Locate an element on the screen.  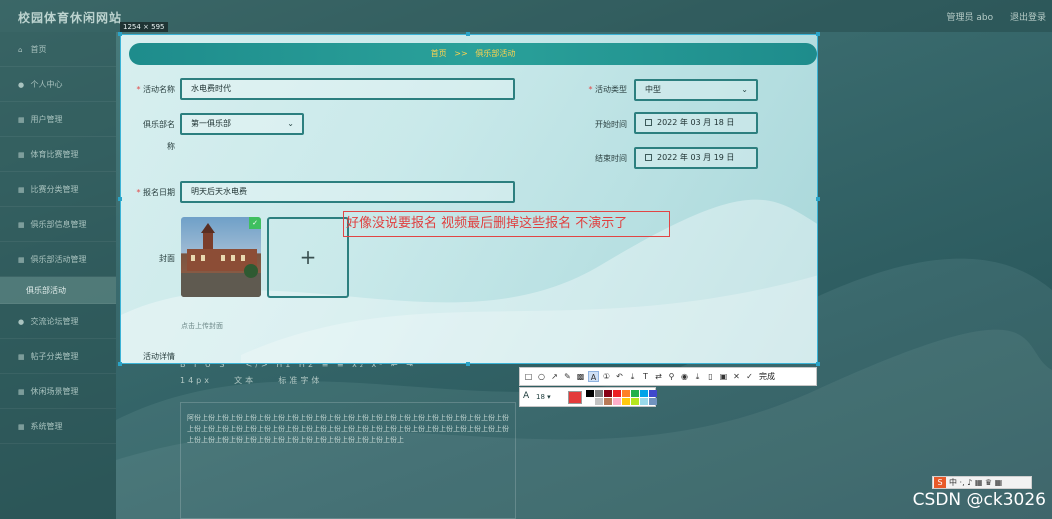
activity-name-input: 水电费时代 is located at coordinates (347, 89).